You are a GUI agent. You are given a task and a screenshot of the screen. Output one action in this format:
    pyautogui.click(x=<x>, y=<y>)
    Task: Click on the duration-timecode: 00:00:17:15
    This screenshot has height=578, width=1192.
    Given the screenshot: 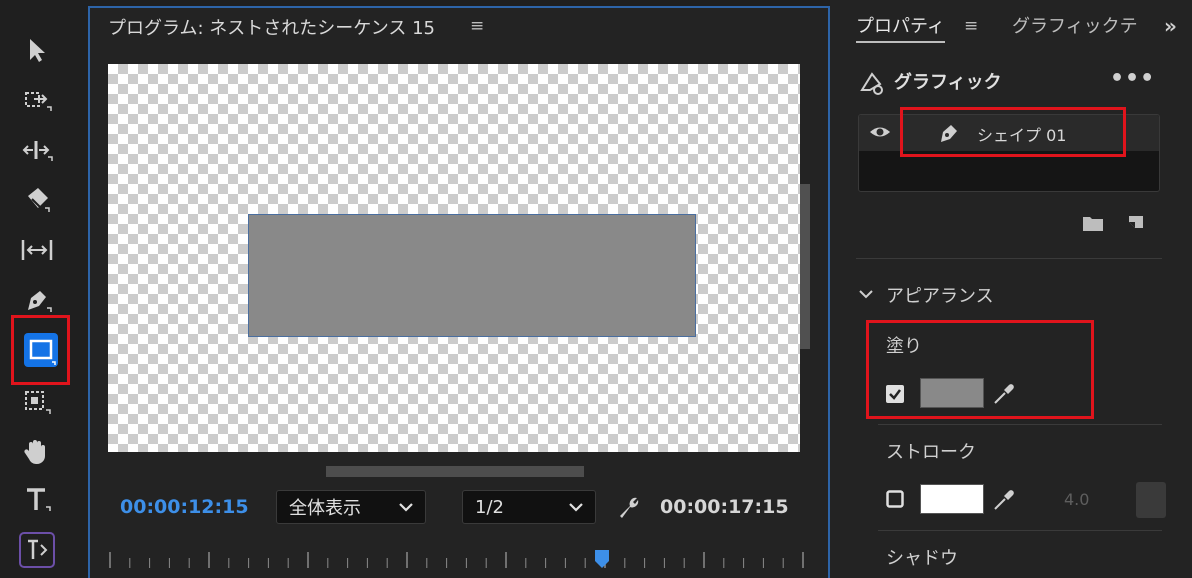 What is the action you would take?
    pyautogui.click(x=724, y=507)
    